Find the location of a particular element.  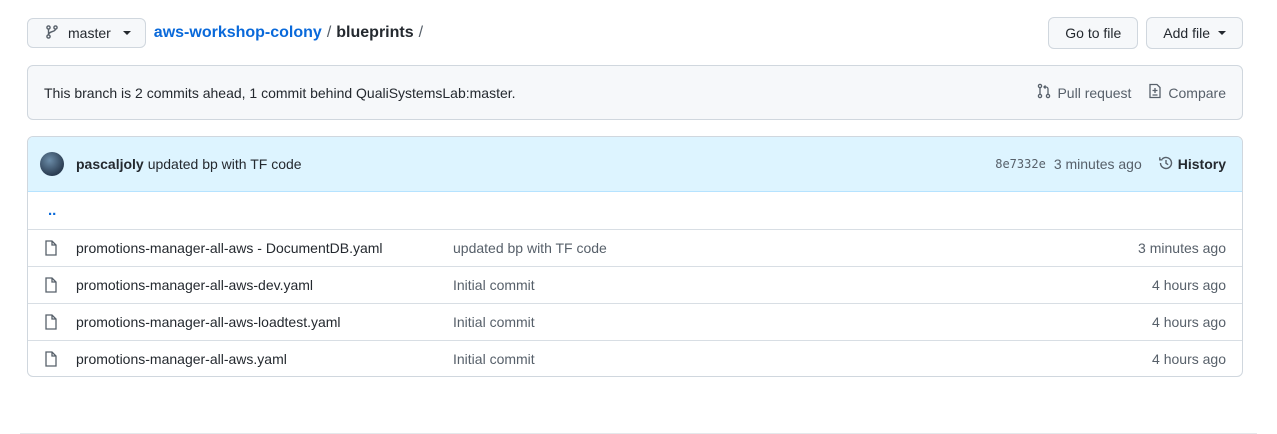

file-name: promotions-manager-all-aws.yaml is located at coordinates (264, 359).